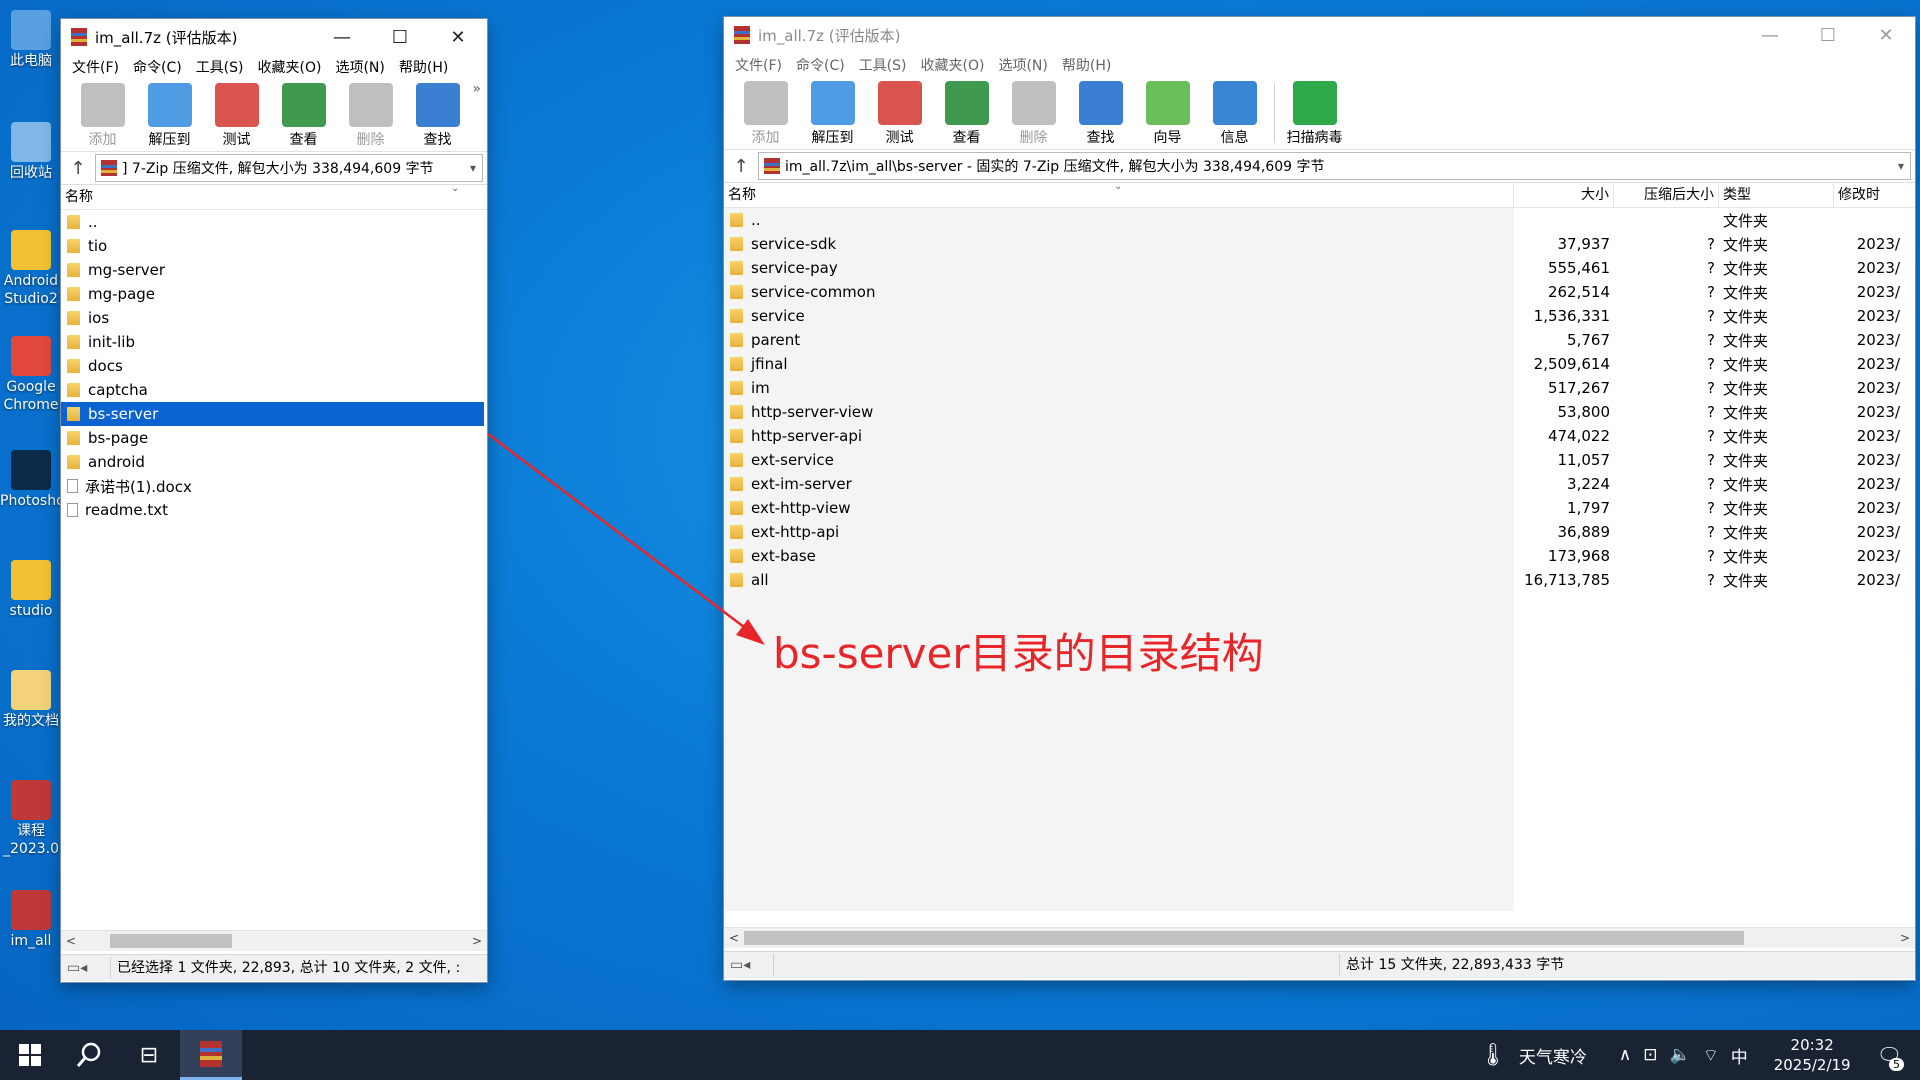 The height and width of the screenshot is (1080, 1920). Describe the element at coordinates (1319, 388) in the screenshot. I see `table-row: im 517,267? 文件夹 2023/` at that location.